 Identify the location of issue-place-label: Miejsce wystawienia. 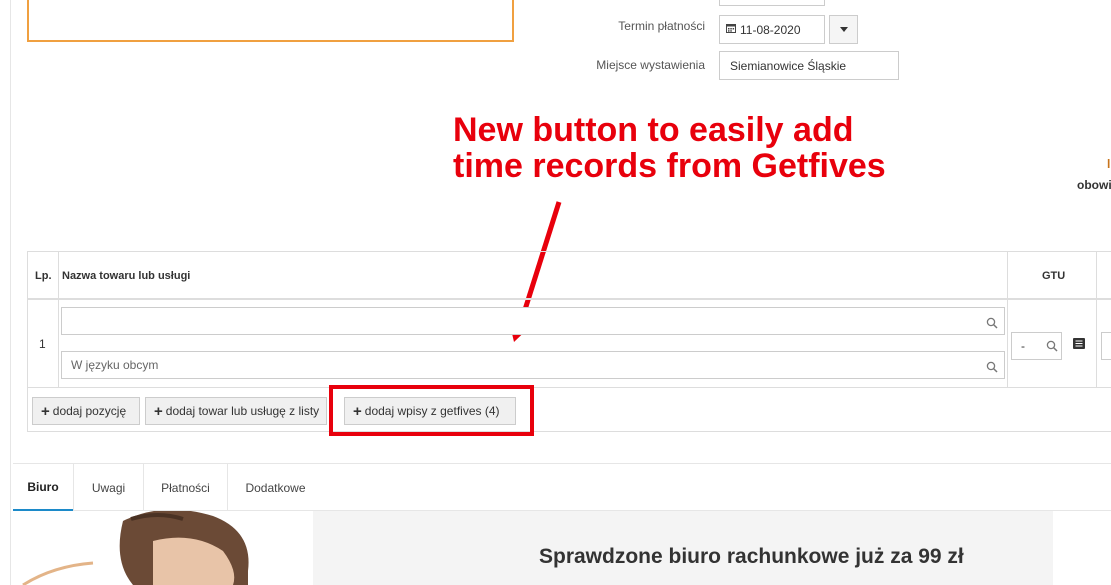
(650, 65).